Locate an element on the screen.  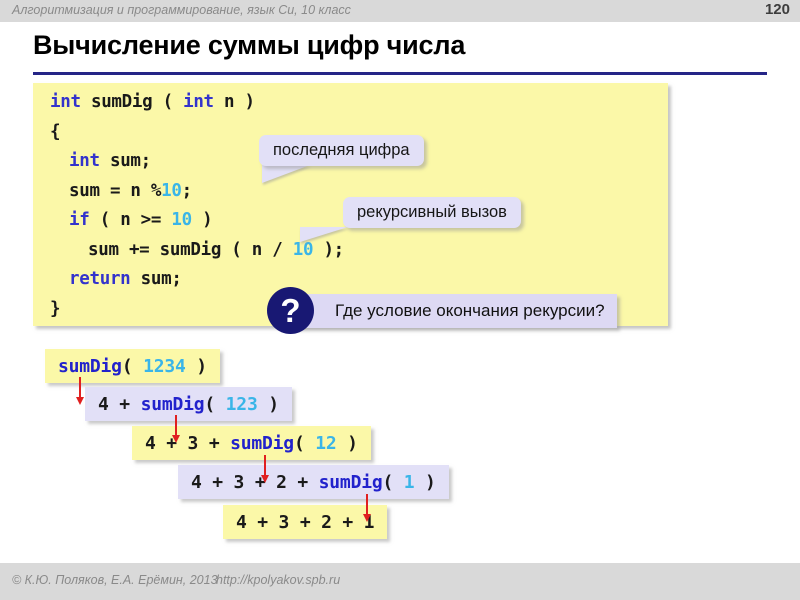
code-line: { is located at coordinates (55, 131).